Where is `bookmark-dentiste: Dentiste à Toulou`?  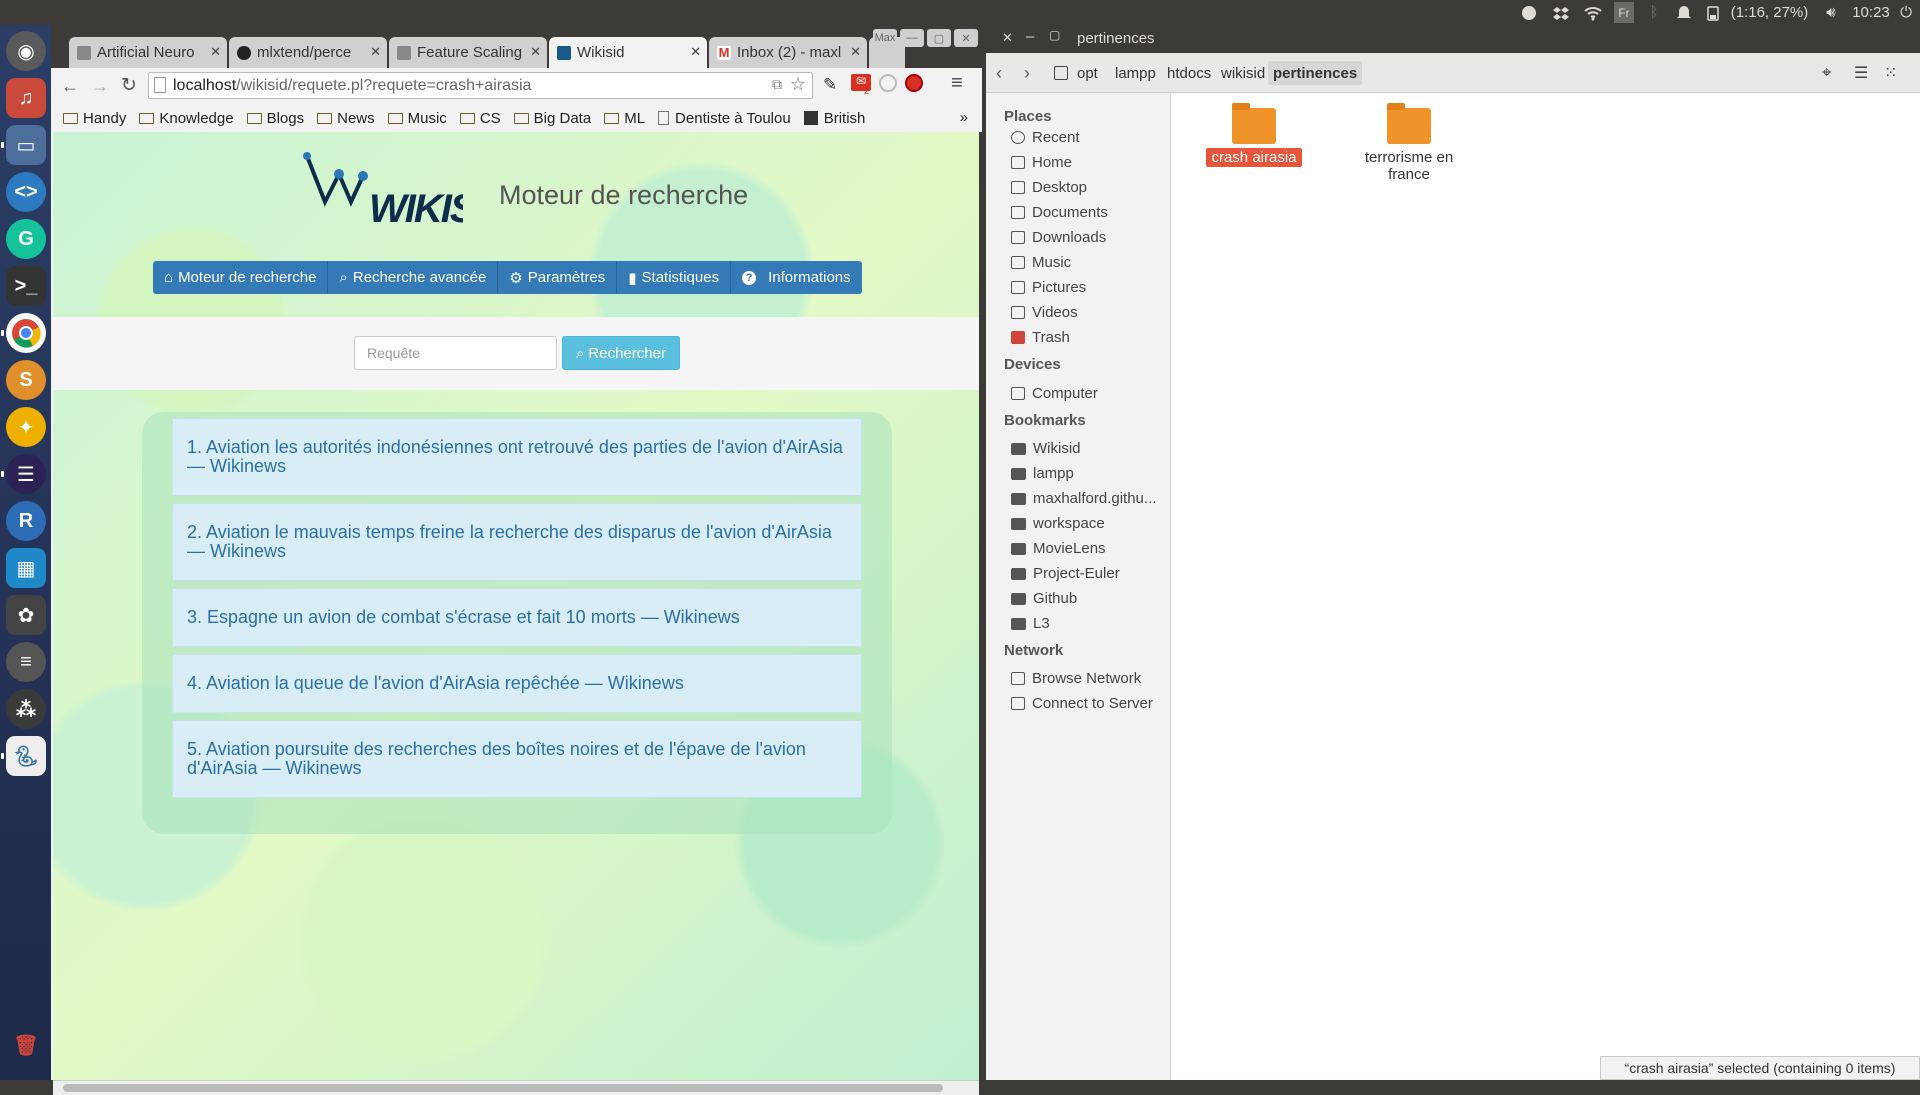
bookmark-dentiste: Dentiste à Toulou is located at coordinates (724, 118).